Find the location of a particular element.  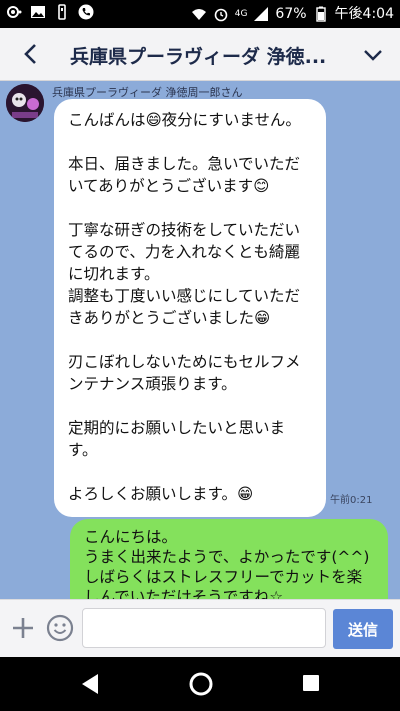

signal-icon is located at coordinates (261, 14).